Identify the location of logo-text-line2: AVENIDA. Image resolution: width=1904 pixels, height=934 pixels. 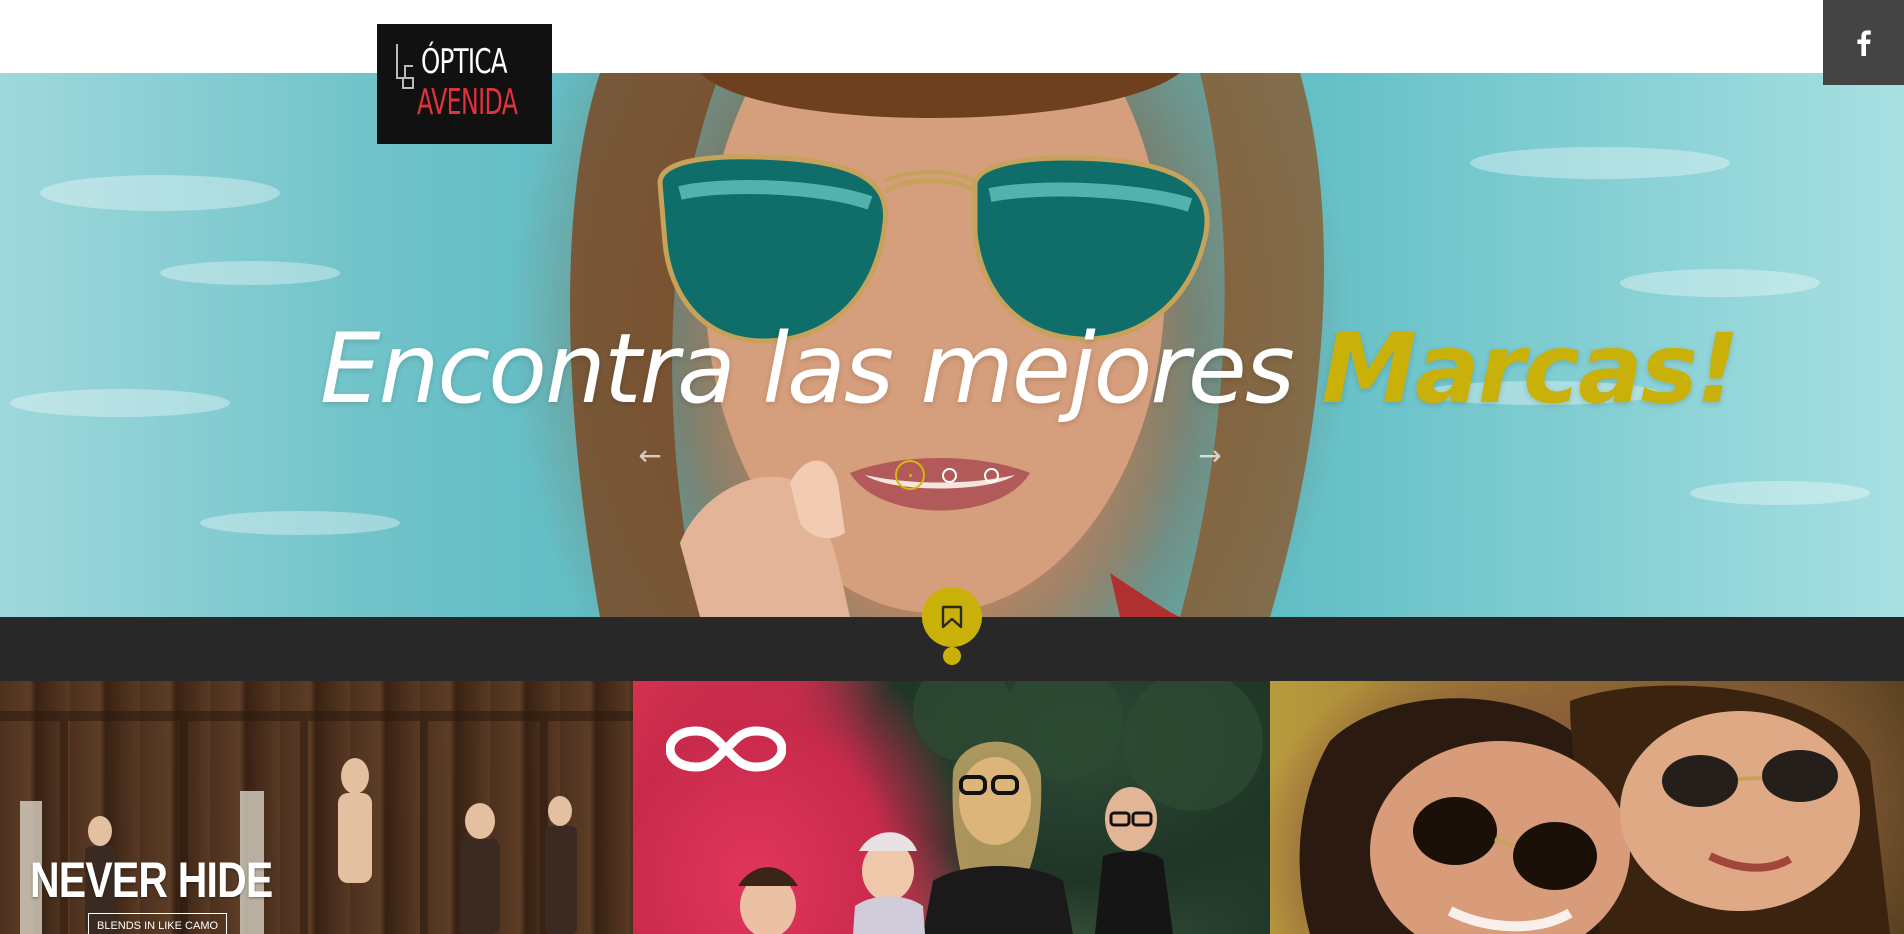
(467, 102).